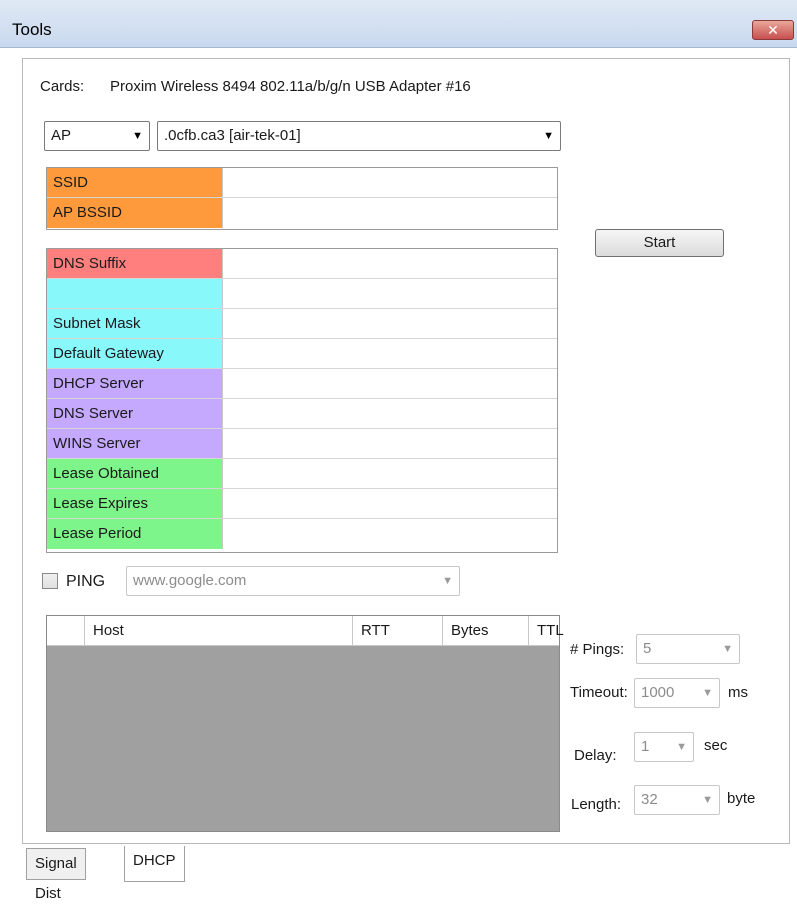 This screenshot has height=909, width=797. I want to click on pings-label: # Pings:, so click(597, 649).